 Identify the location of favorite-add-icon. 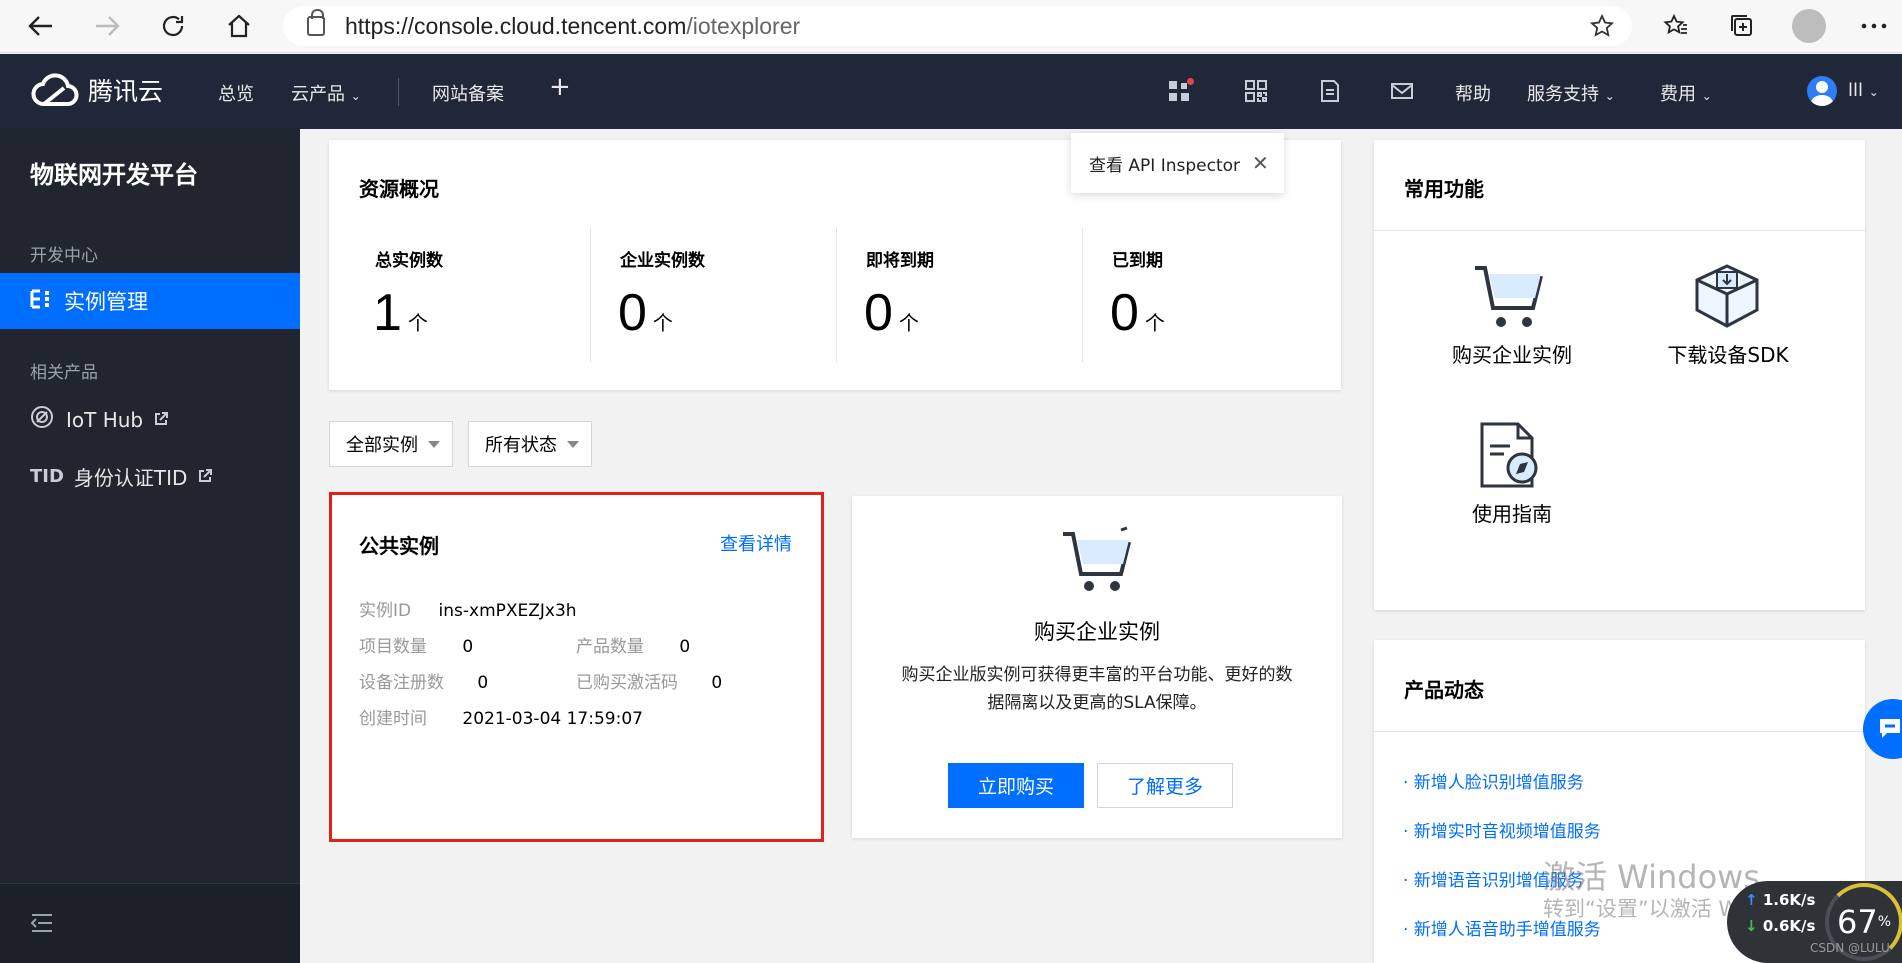
(1602, 28).